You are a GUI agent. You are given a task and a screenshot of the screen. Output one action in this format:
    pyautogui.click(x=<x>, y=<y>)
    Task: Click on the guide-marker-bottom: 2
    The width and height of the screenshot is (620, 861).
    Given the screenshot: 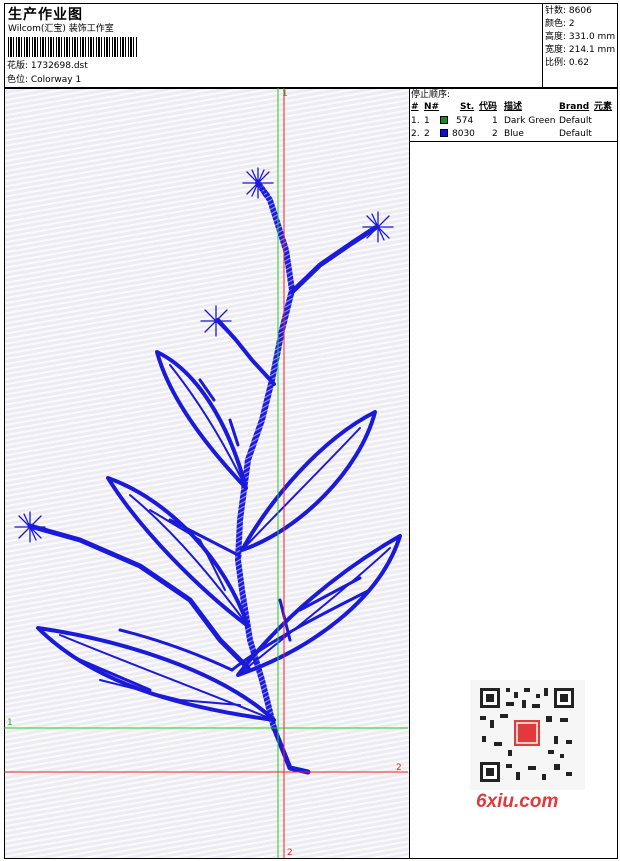 What is the action you would take?
    pyautogui.click(x=290, y=853)
    